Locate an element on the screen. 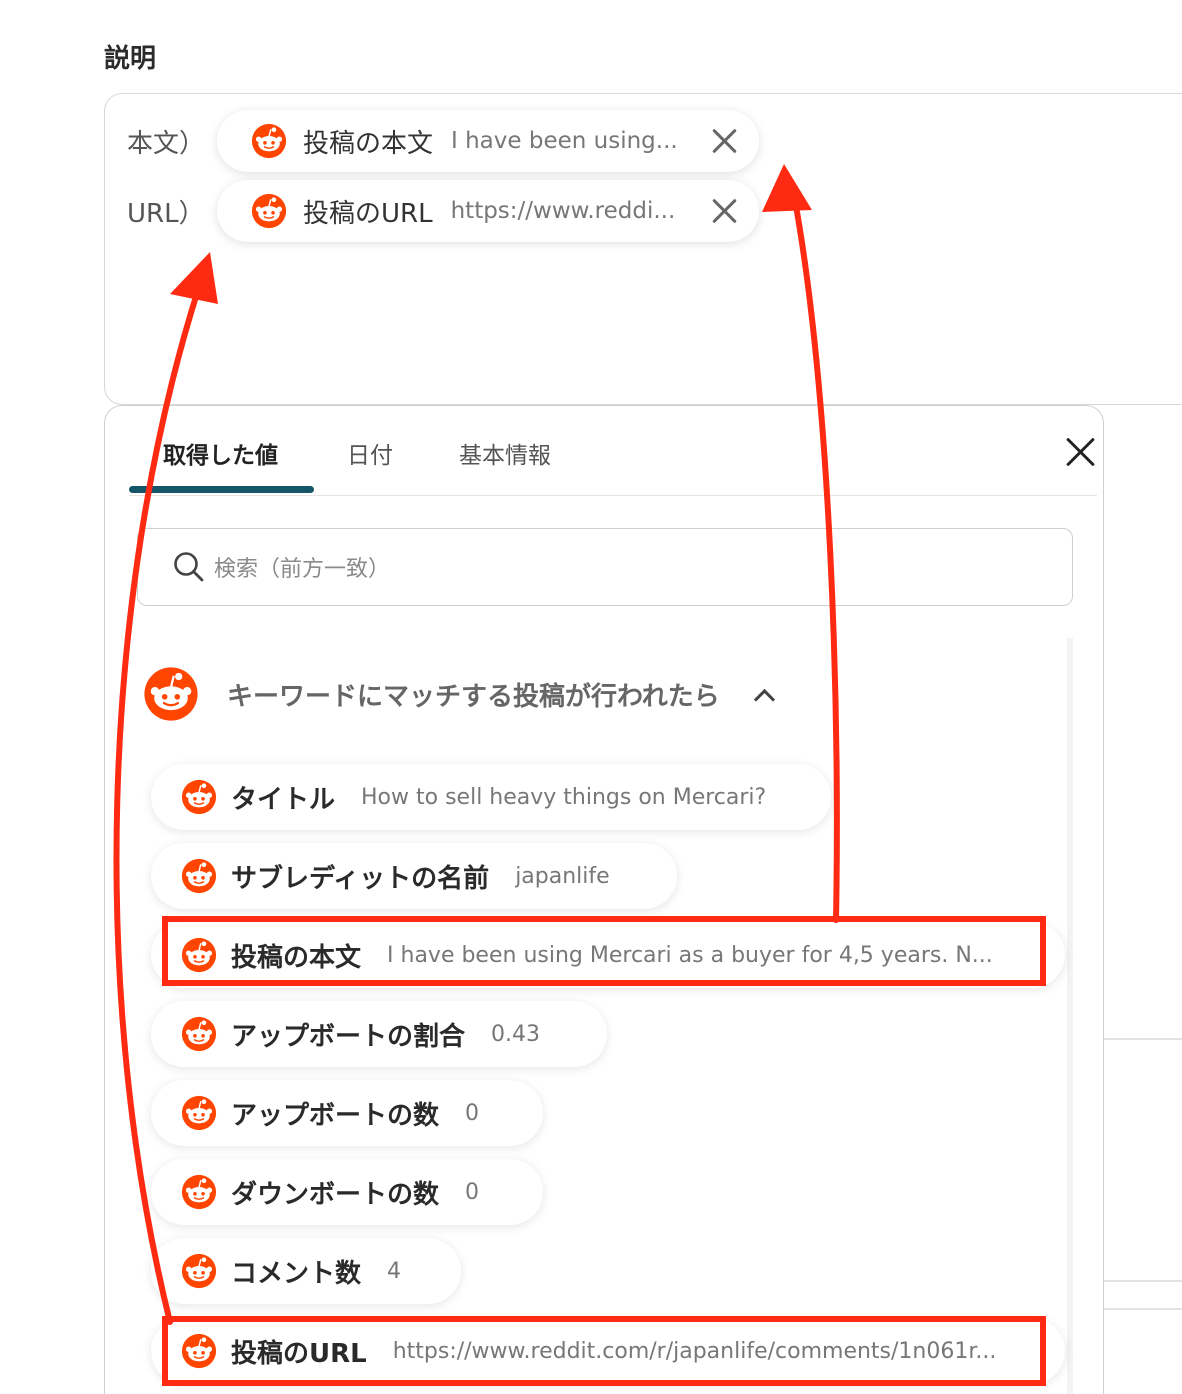 The height and width of the screenshot is (1394, 1182). list-item-comment-count: コメント数 4 is located at coordinates (306, 1271).